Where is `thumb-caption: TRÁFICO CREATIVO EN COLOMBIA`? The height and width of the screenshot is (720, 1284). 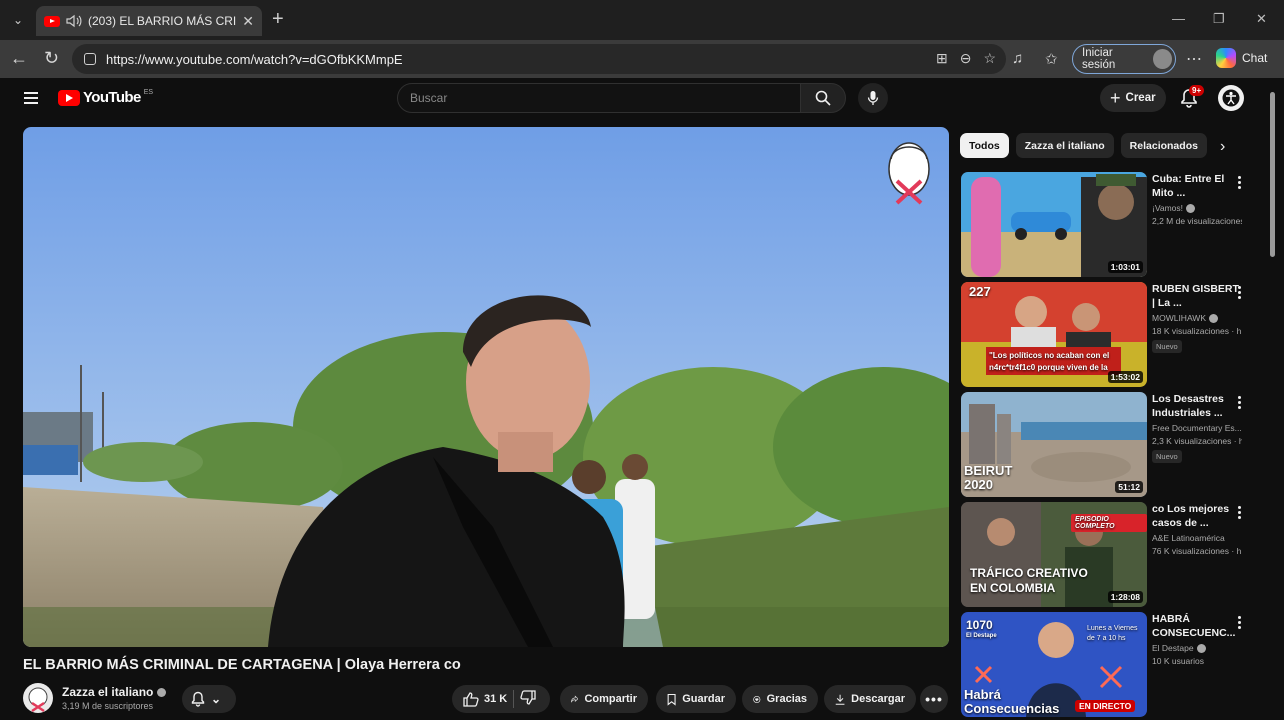 thumb-caption: TRÁFICO CREATIVO EN COLOMBIA is located at coordinates (1029, 580).